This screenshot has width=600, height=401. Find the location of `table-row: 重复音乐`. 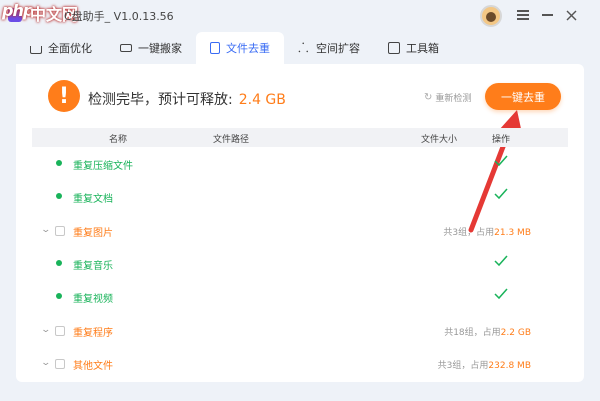

table-row: 重复音乐 is located at coordinates (300, 263).